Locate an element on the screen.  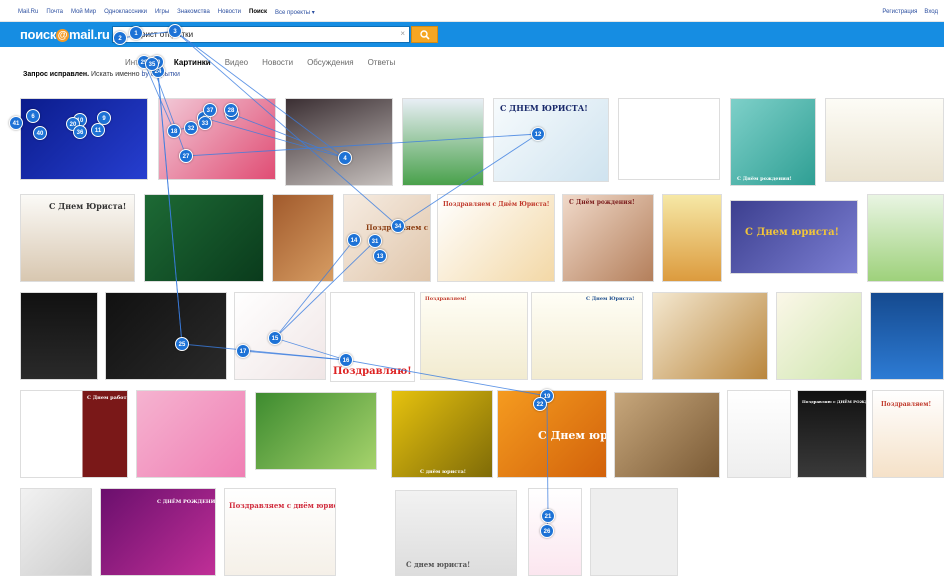
search-box: × is located at coordinates (261, 34).